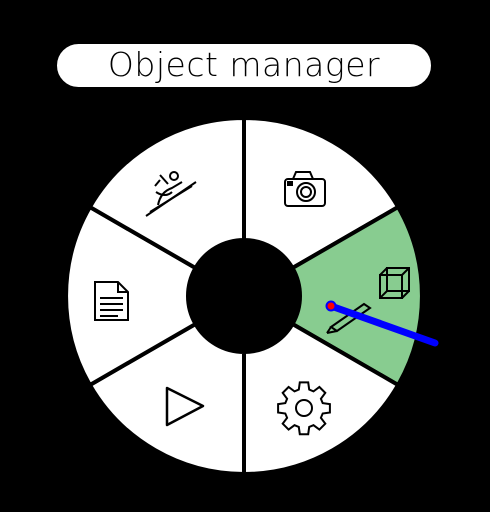 The width and height of the screenshot is (490, 512). I want to click on pointer-origin, so click(331, 306).